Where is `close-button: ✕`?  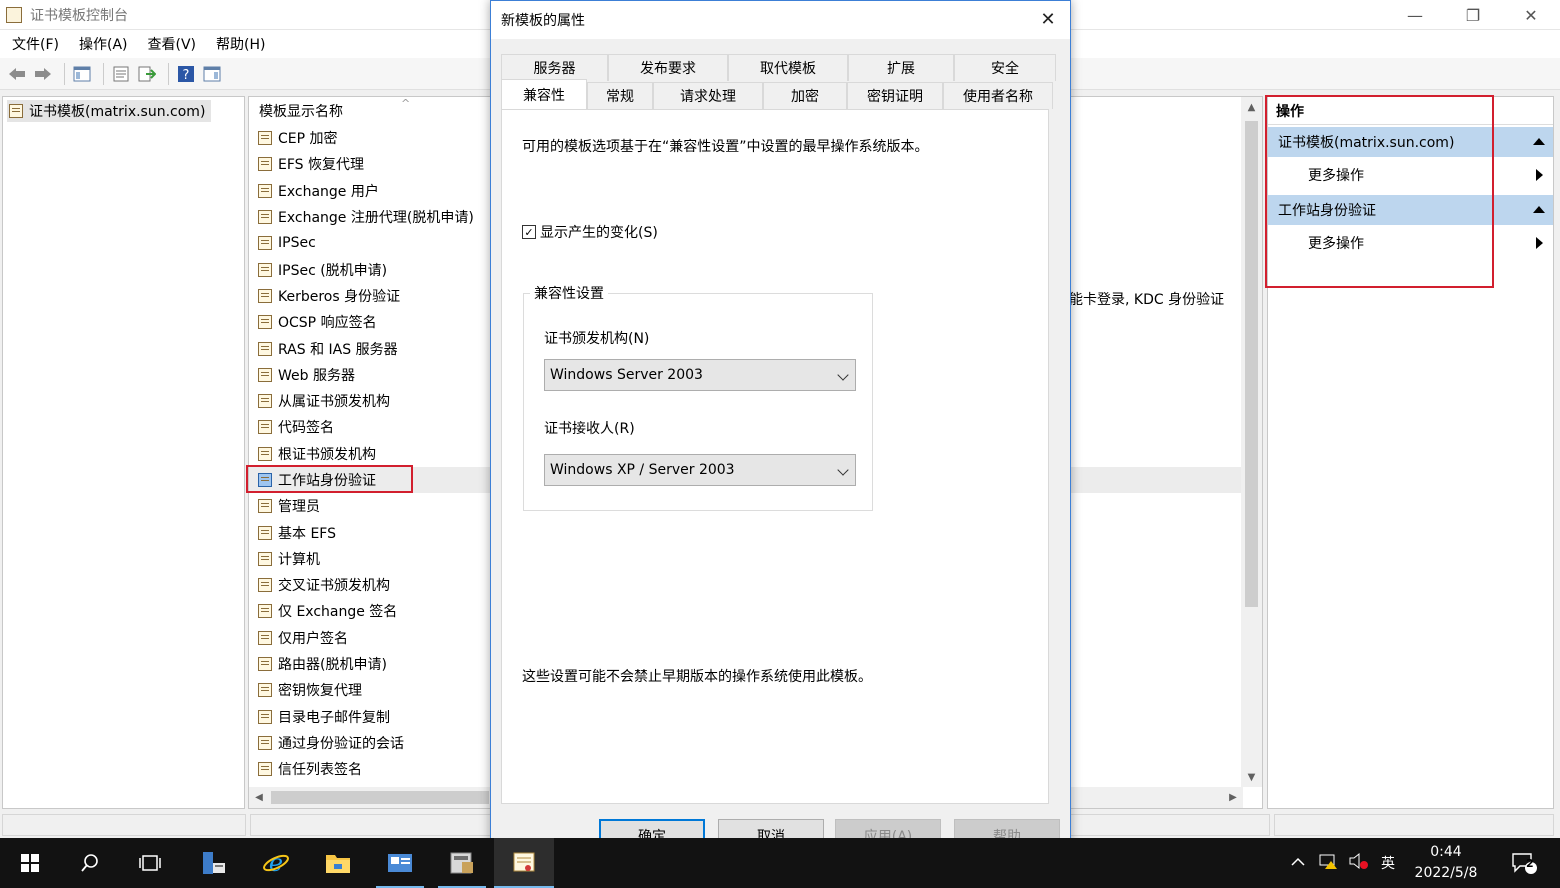 close-button: ✕ is located at coordinates (1531, 15).